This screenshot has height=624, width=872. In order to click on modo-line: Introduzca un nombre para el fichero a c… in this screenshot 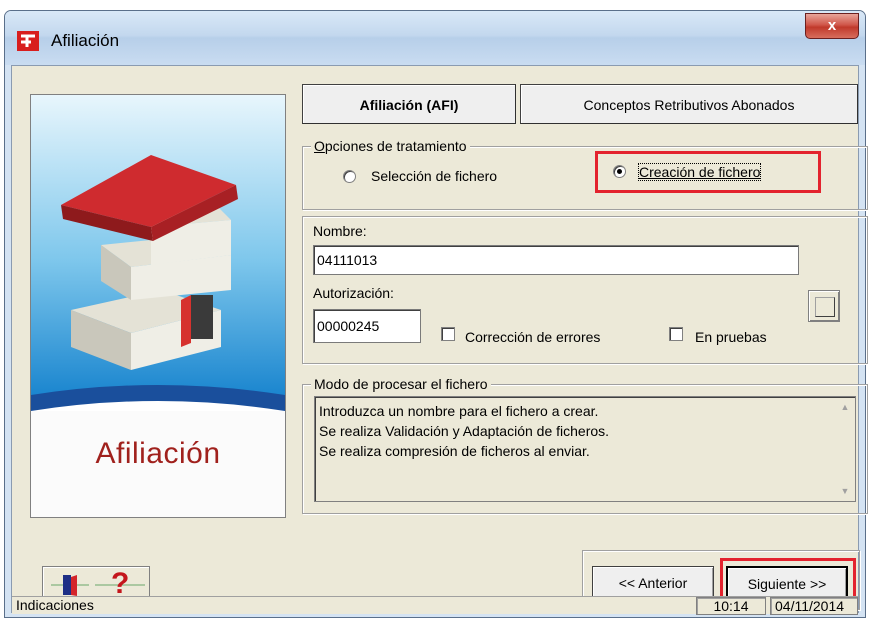, I will do `click(459, 411)`.